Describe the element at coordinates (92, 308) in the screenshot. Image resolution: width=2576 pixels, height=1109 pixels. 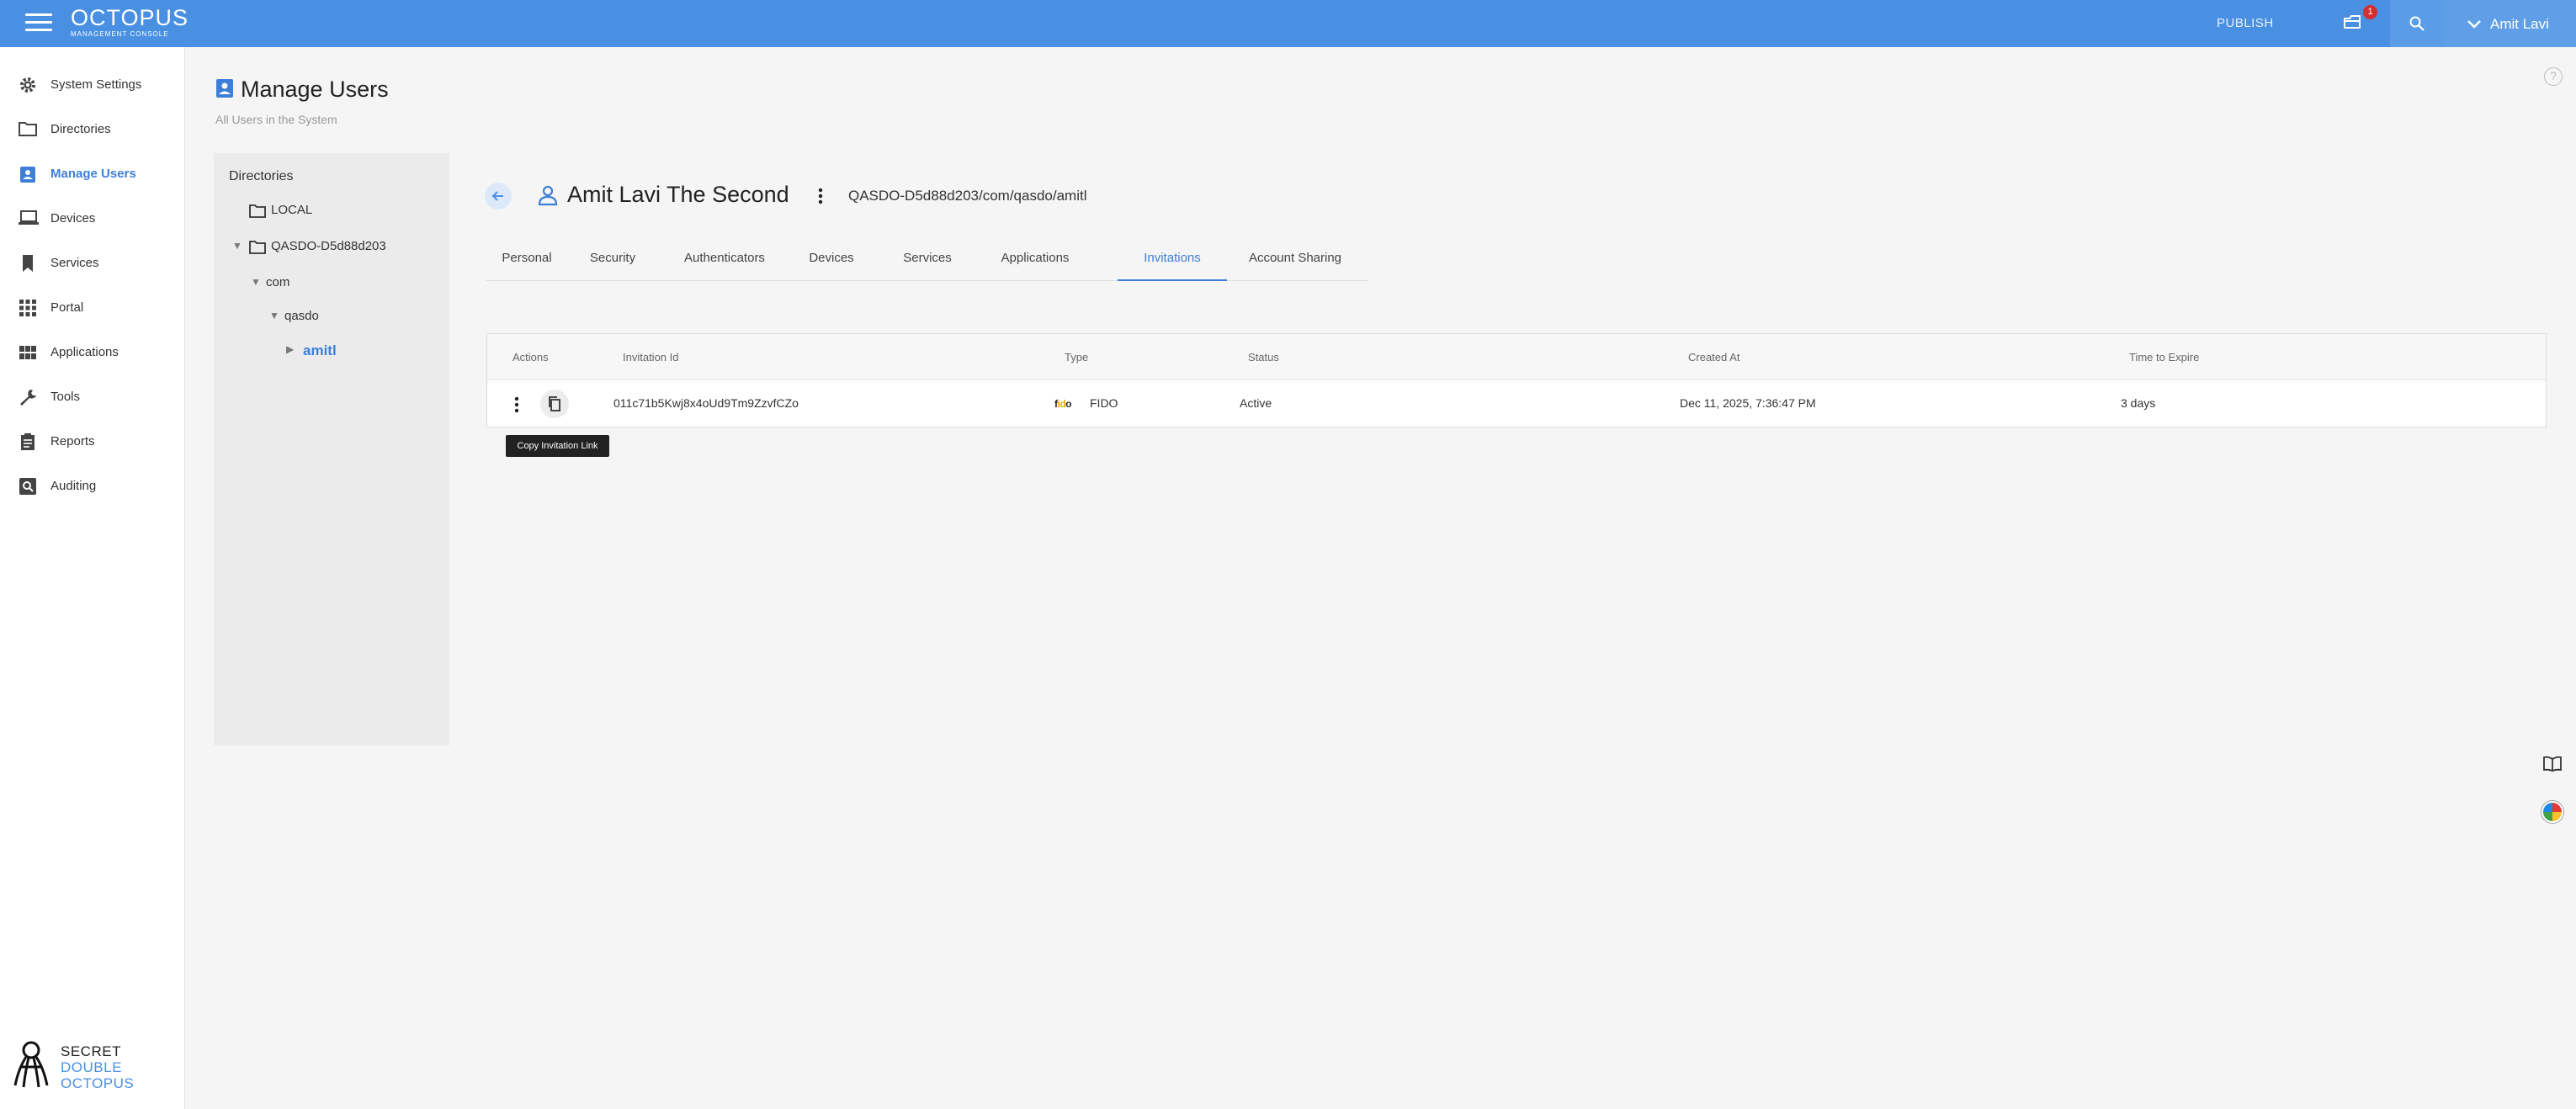
I see `sidebar-item-portal: Portal` at that location.